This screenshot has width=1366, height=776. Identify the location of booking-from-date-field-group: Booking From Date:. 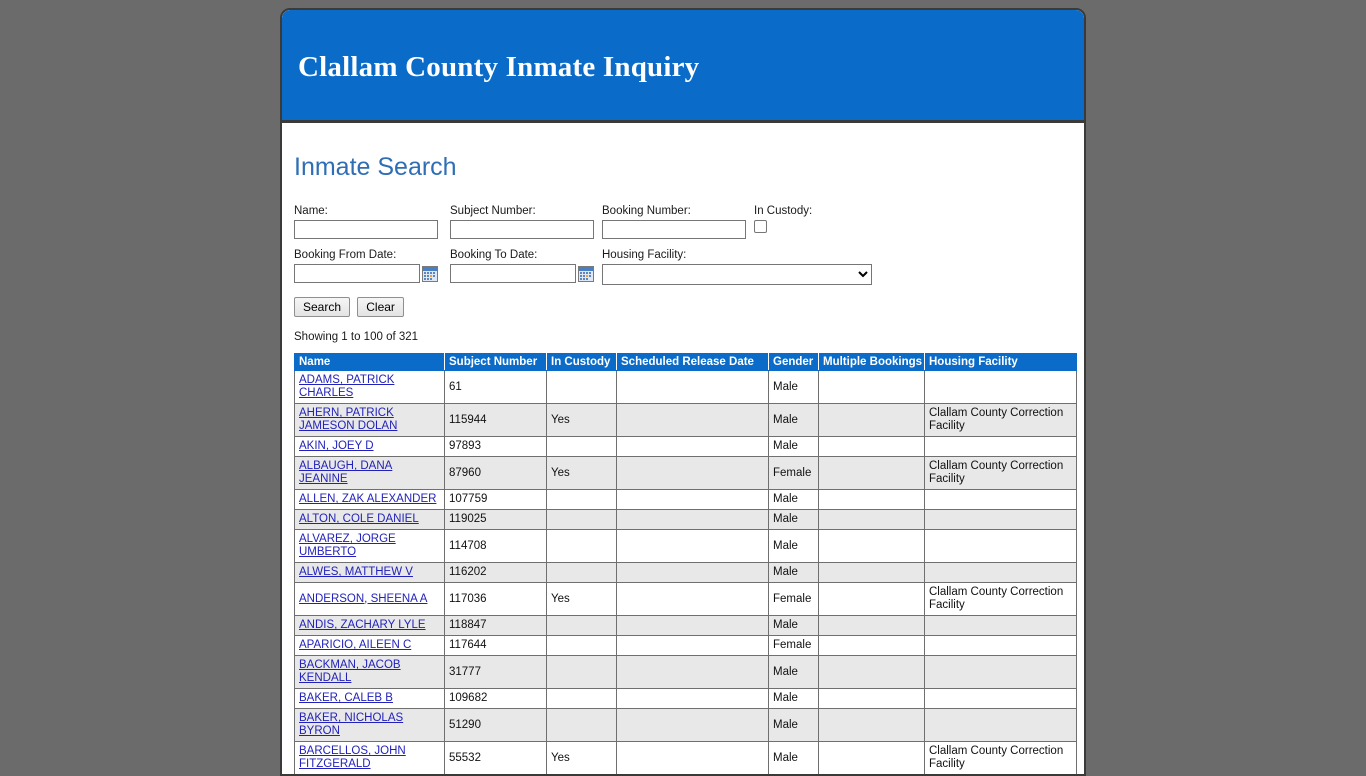
(372, 265).